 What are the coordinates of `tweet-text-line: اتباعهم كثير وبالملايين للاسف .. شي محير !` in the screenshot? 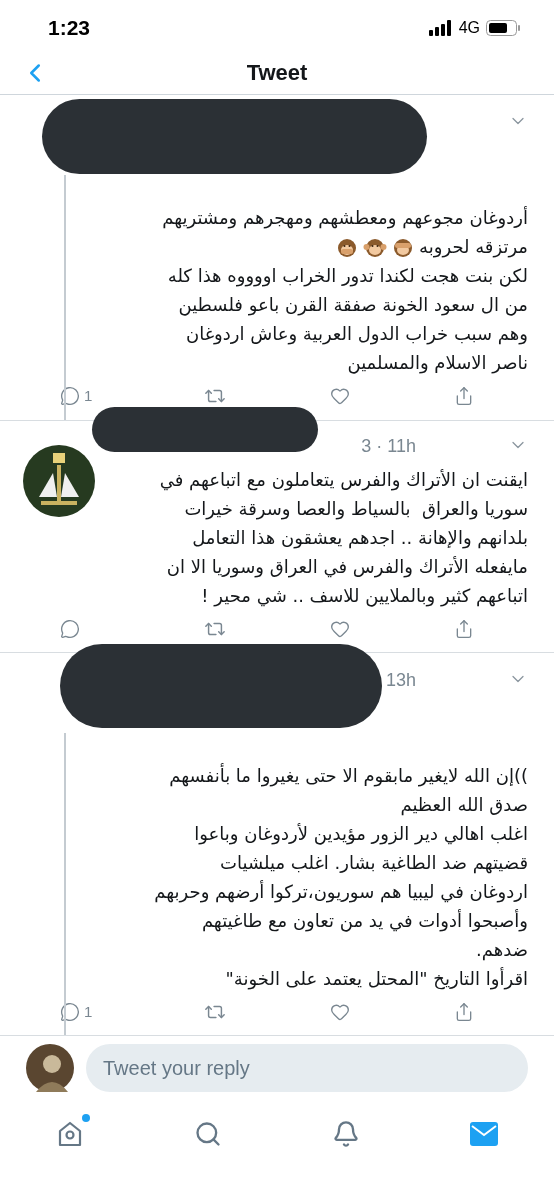 It's located at (364, 596).